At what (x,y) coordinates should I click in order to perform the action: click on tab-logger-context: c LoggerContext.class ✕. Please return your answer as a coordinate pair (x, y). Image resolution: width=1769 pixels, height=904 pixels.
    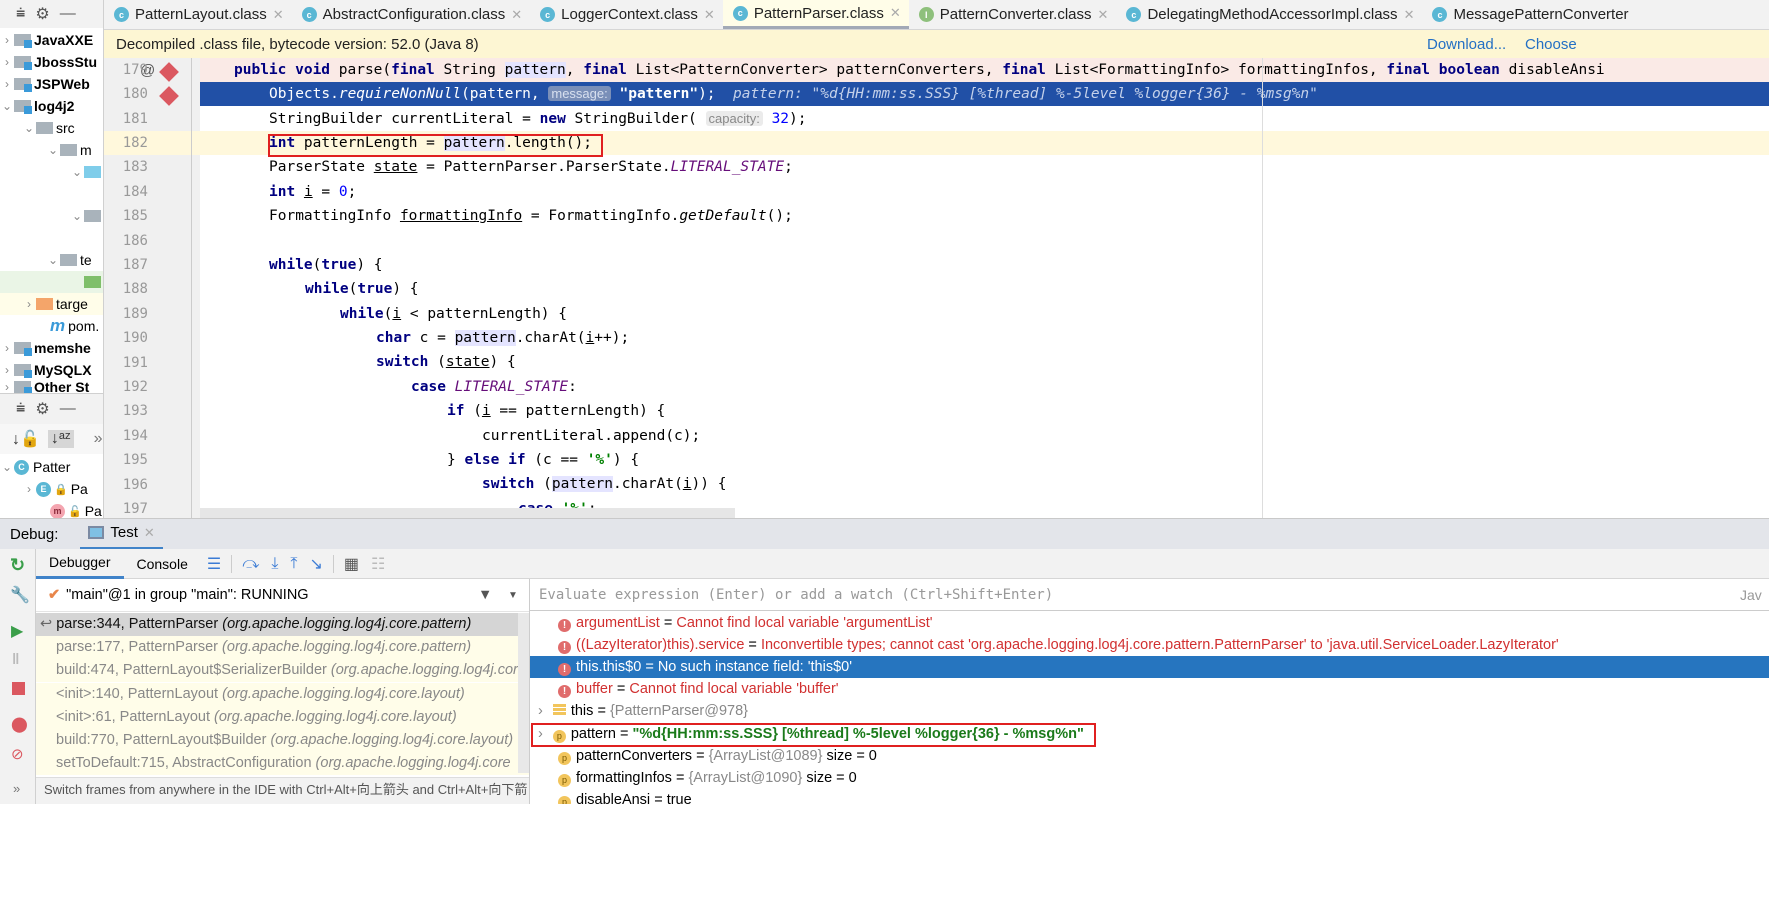
    Looking at the image, I should click on (626, 14).